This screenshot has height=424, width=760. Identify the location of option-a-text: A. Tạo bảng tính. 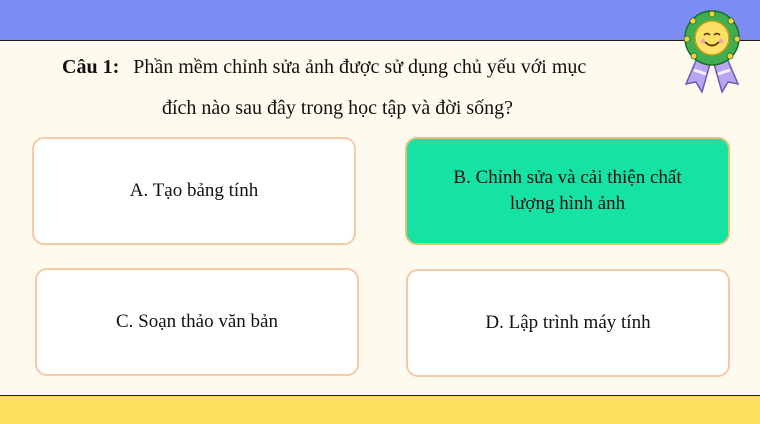
(194, 190).